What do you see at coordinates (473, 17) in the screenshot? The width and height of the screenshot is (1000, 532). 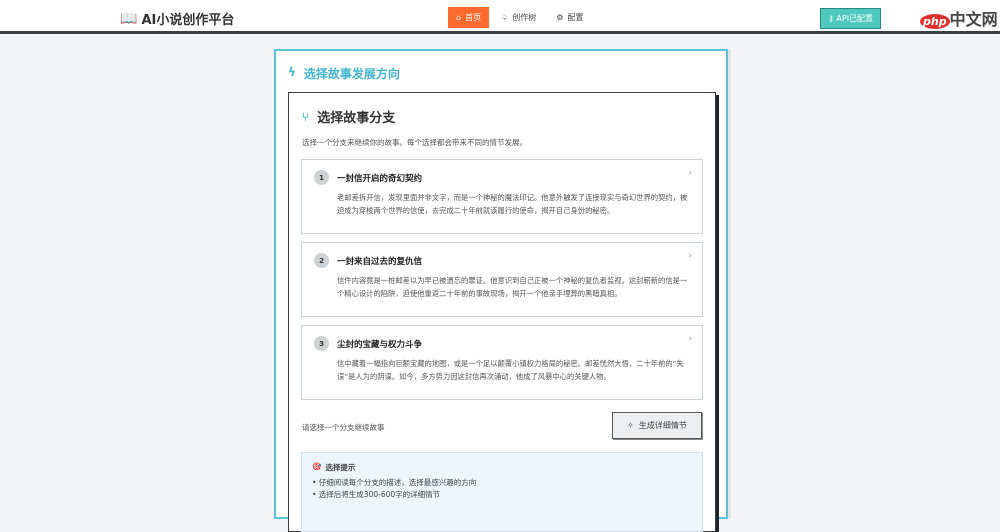 I see `nav-label: 首页` at bounding box center [473, 17].